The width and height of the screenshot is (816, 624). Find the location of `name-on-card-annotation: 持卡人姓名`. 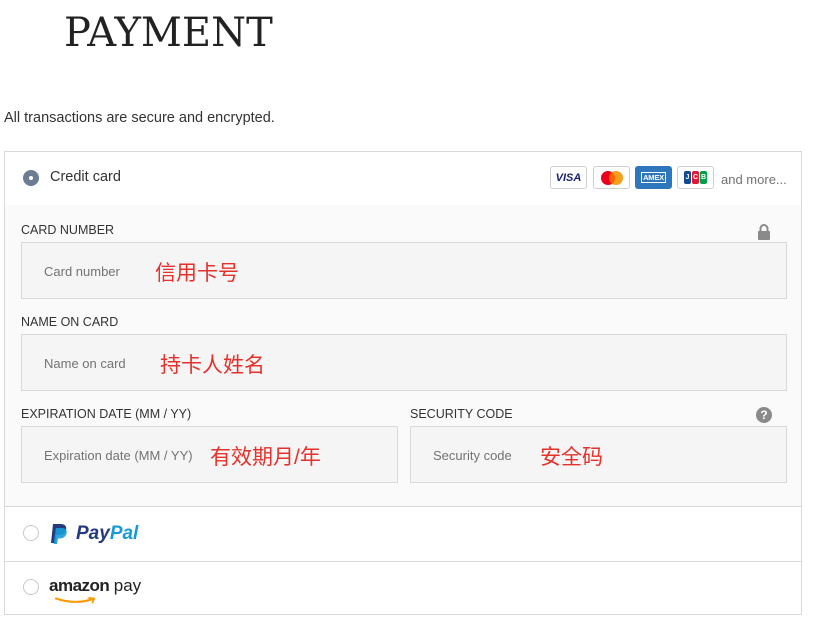

name-on-card-annotation: 持卡人姓名 is located at coordinates (212, 365).